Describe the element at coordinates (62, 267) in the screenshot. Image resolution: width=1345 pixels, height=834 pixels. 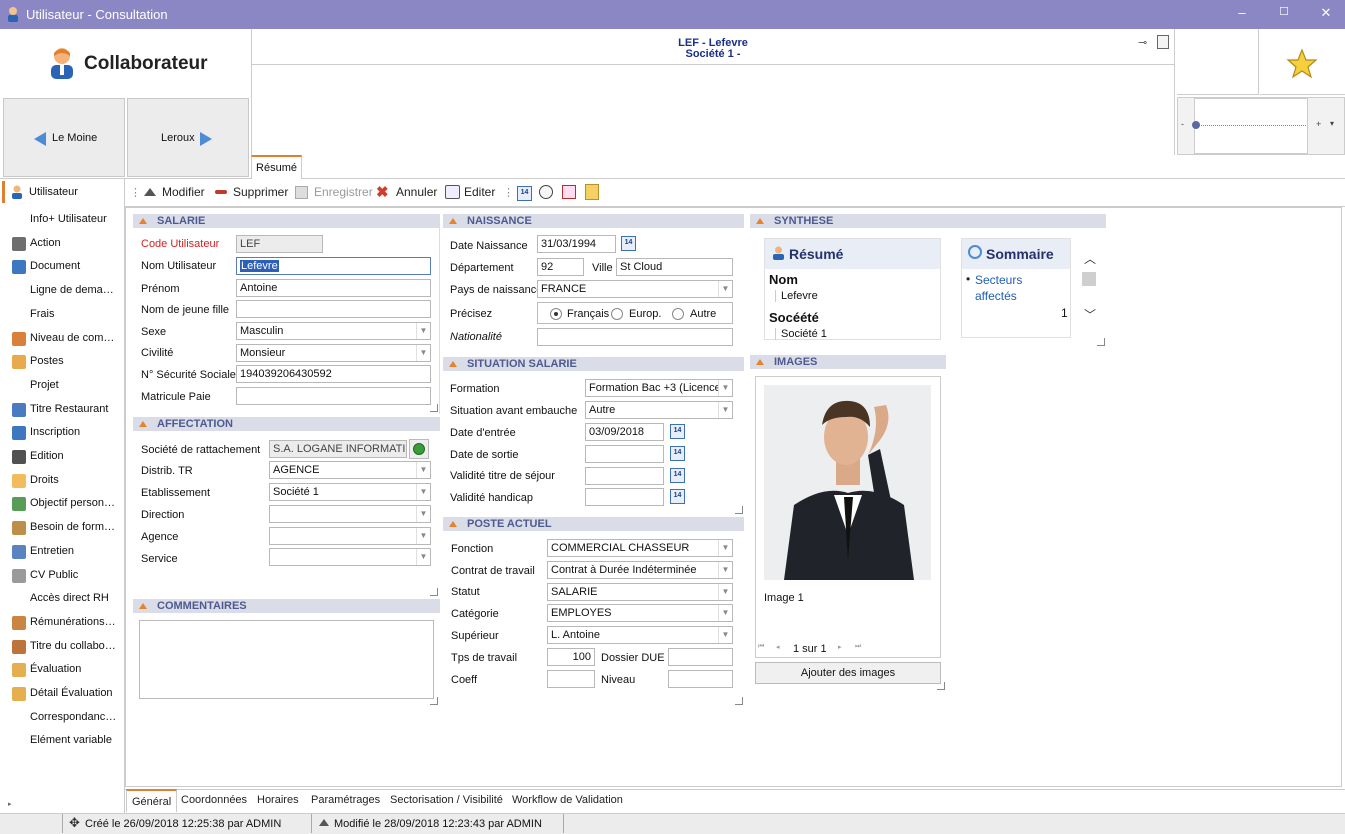
I see `sidebar-item: Document` at that location.